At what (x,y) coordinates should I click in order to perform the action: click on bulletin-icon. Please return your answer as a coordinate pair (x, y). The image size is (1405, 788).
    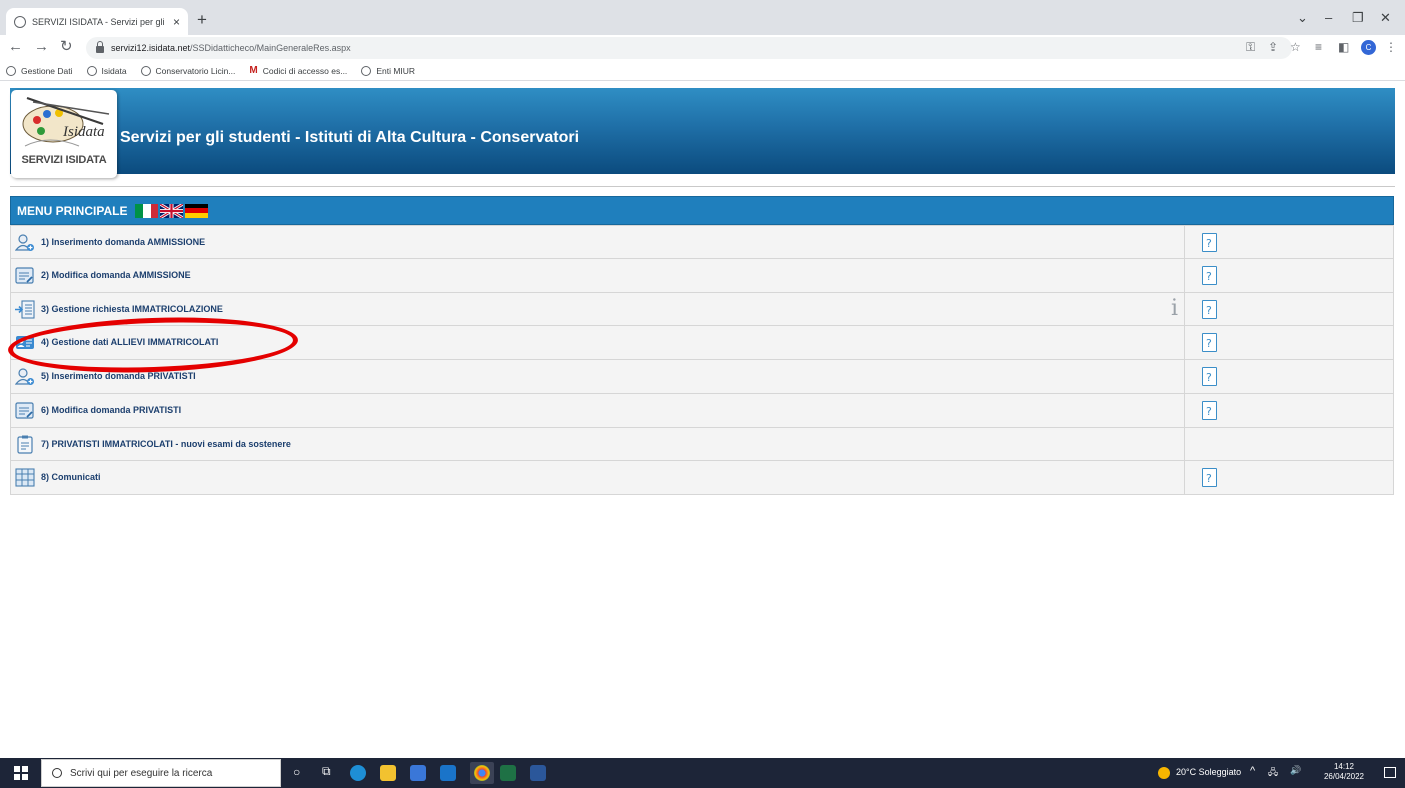
    Looking at the image, I should click on (25, 477).